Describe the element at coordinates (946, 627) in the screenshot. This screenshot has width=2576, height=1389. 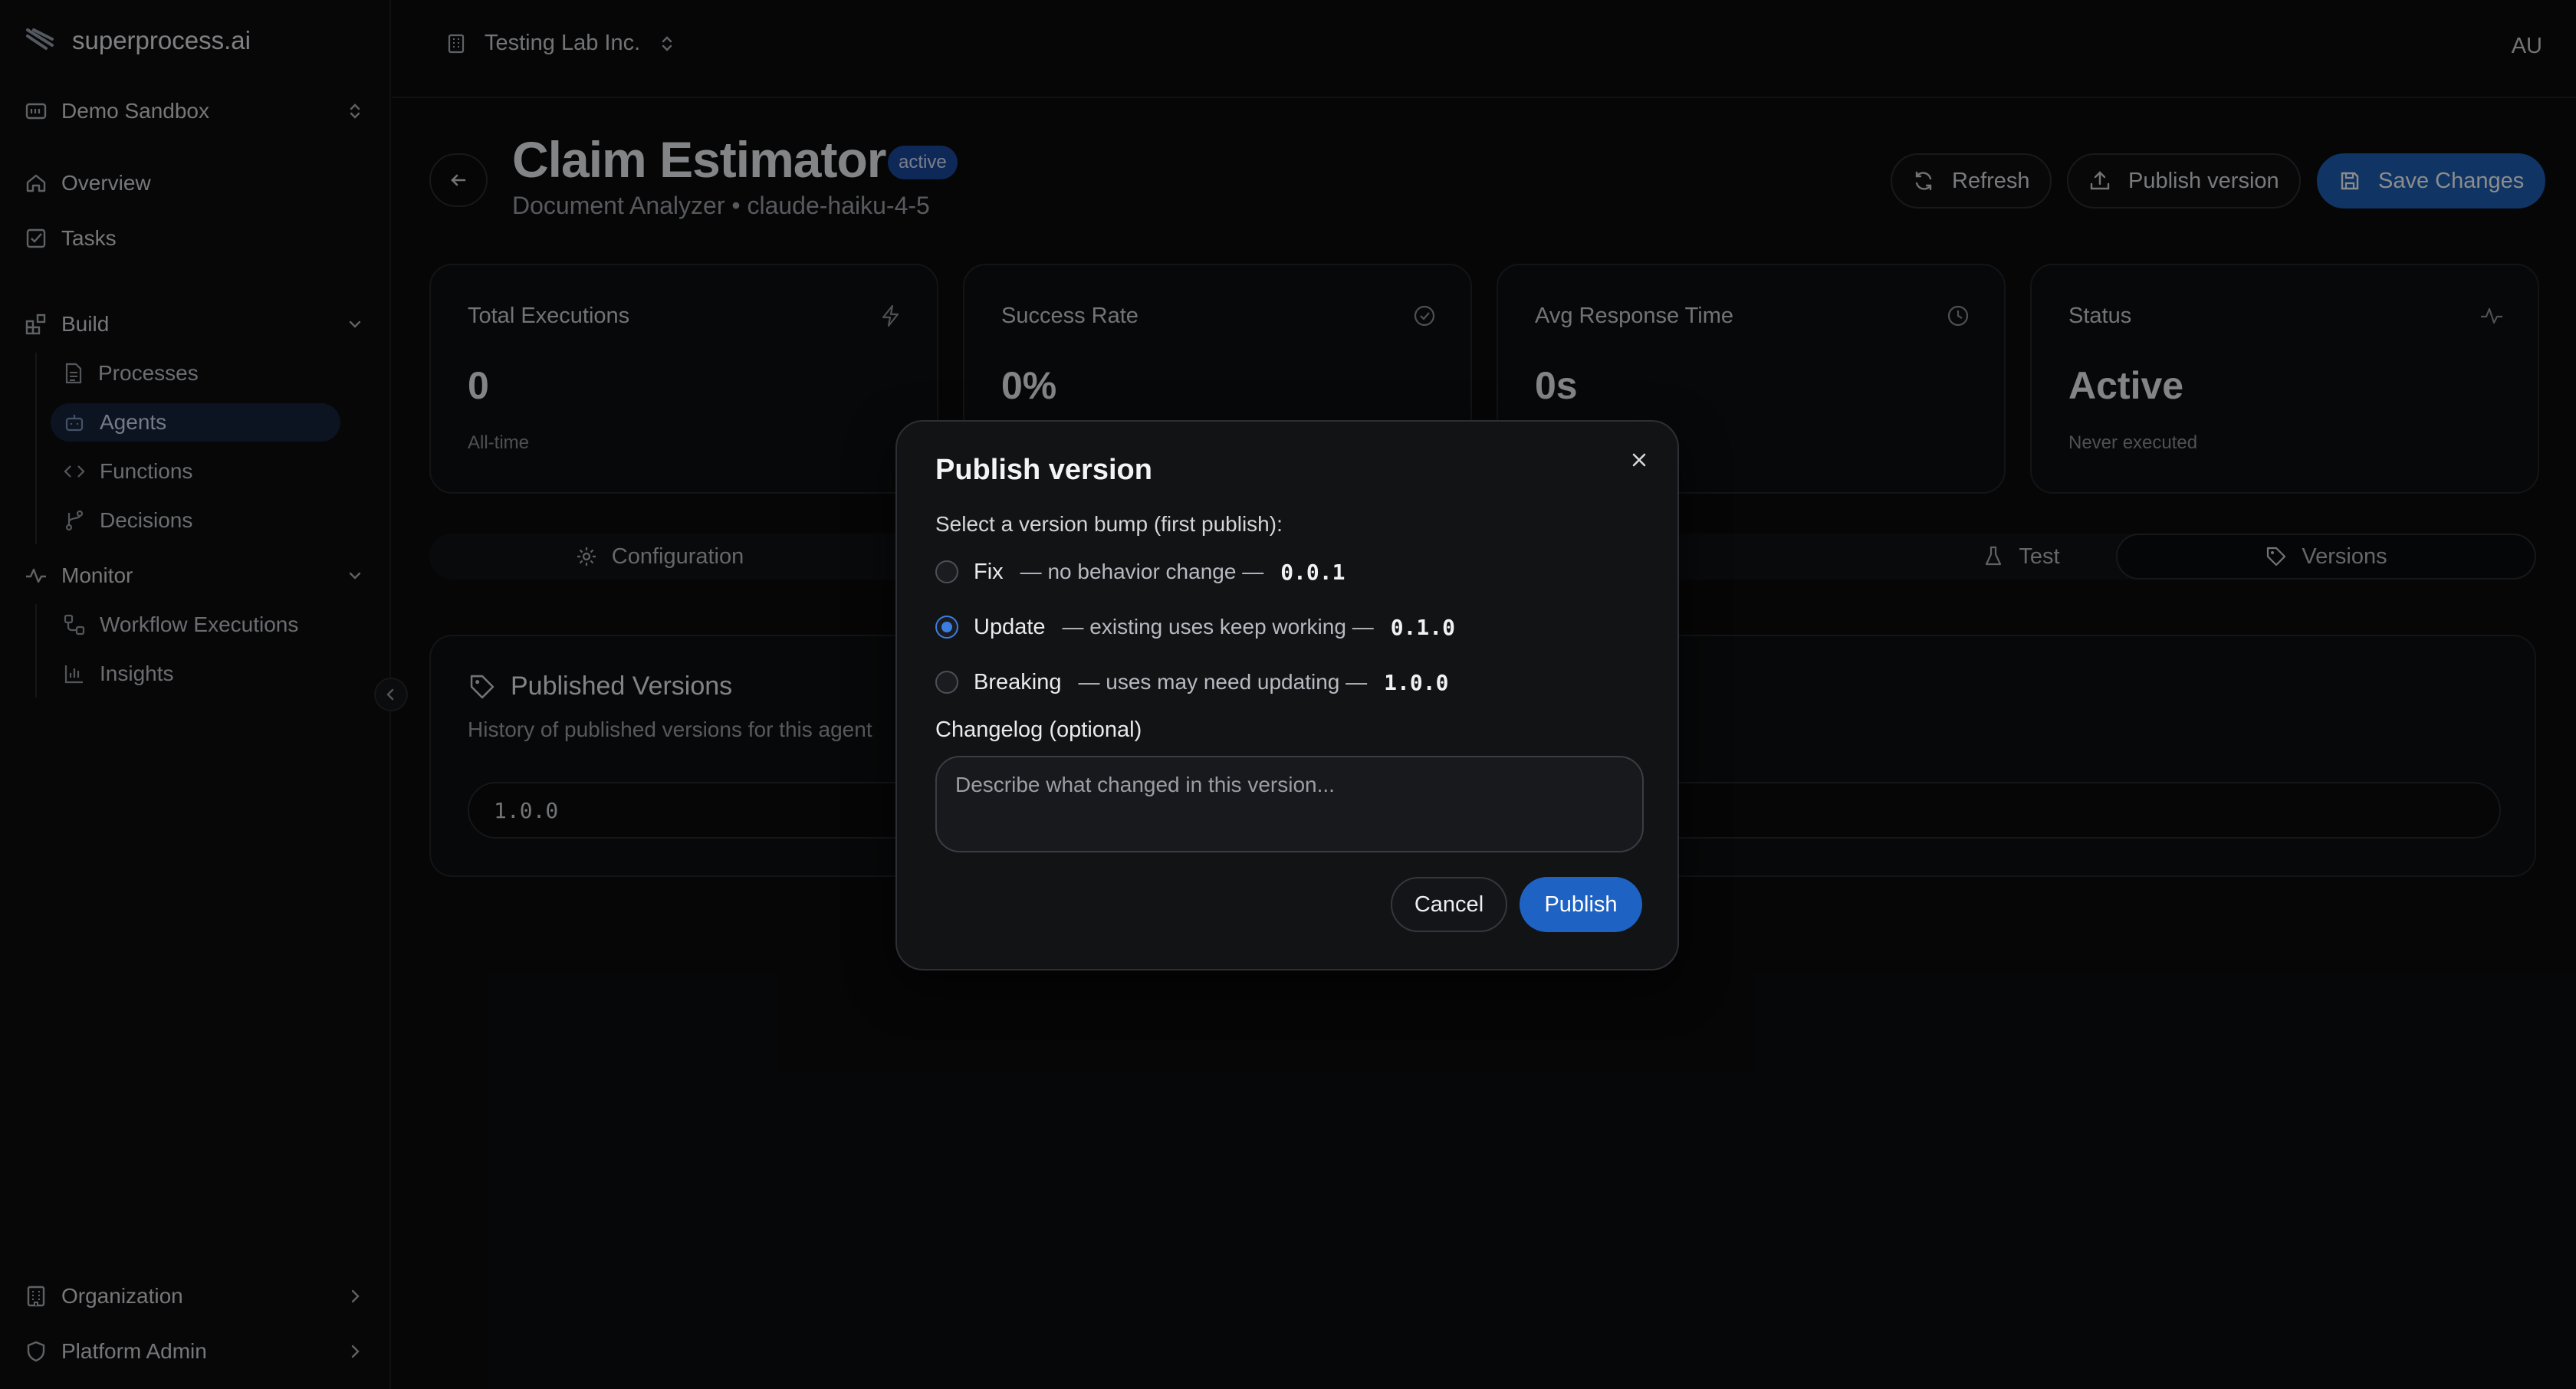
I see `radio-update` at that location.